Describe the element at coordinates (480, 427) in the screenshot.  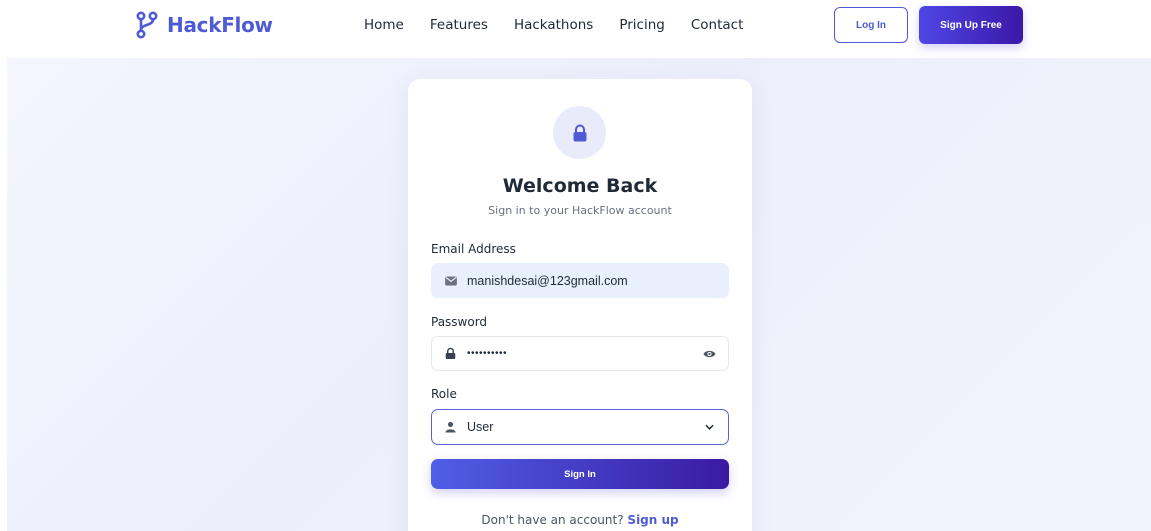
I see `role-selected-value: User` at that location.